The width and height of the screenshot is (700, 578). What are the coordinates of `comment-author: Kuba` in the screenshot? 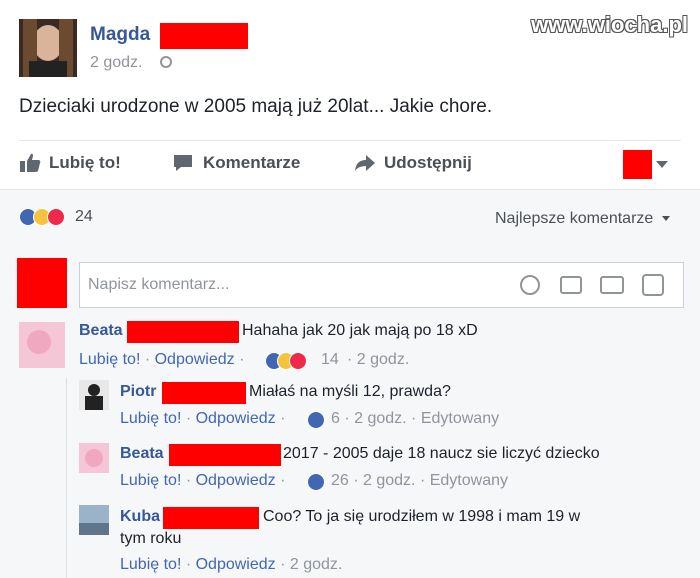 It's located at (140, 517).